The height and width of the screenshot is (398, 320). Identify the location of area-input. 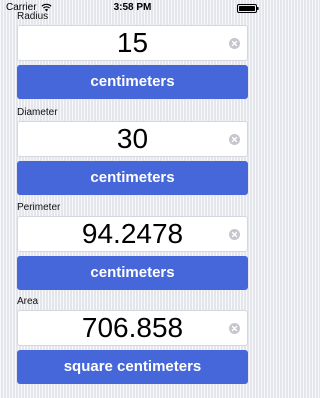
(132, 328).